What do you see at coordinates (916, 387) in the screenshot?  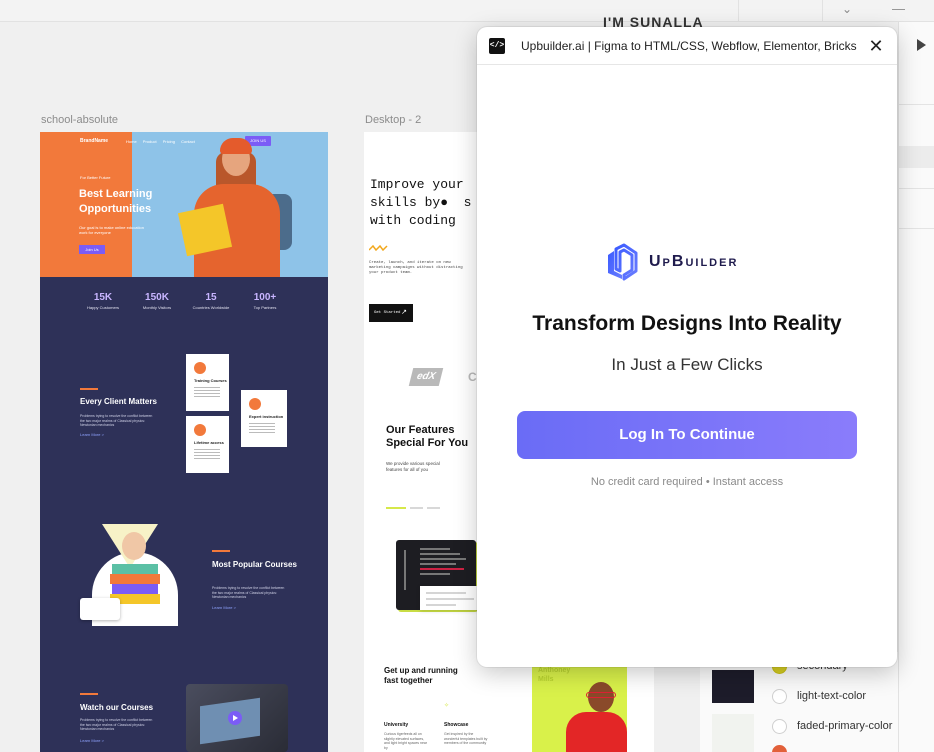 I see `properties-panel` at bounding box center [916, 387].